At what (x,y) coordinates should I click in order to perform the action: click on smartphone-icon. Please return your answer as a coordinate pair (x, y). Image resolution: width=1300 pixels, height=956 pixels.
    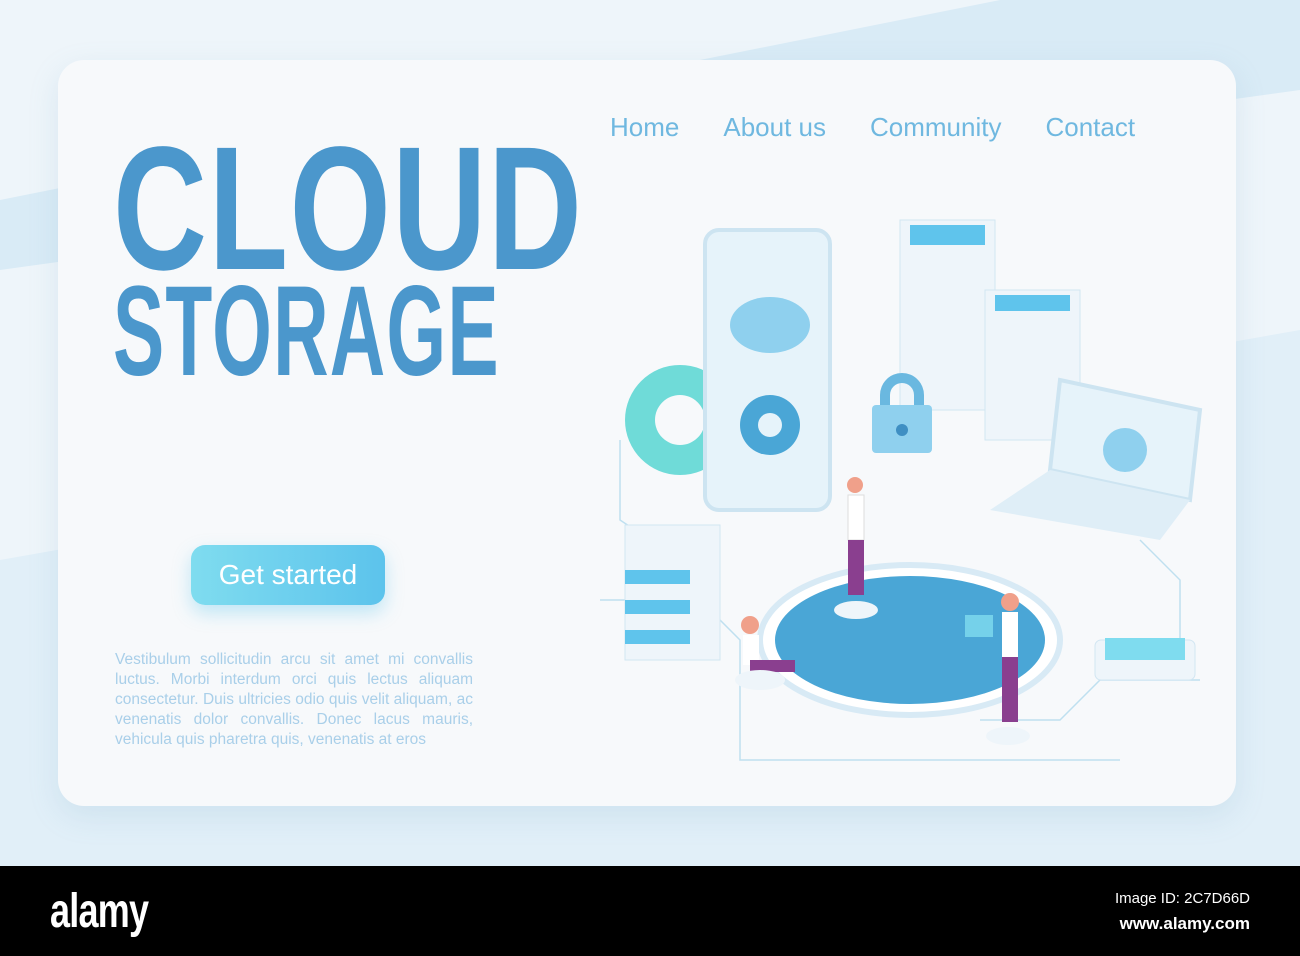
    Looking at the image, I should click on (767, 370).